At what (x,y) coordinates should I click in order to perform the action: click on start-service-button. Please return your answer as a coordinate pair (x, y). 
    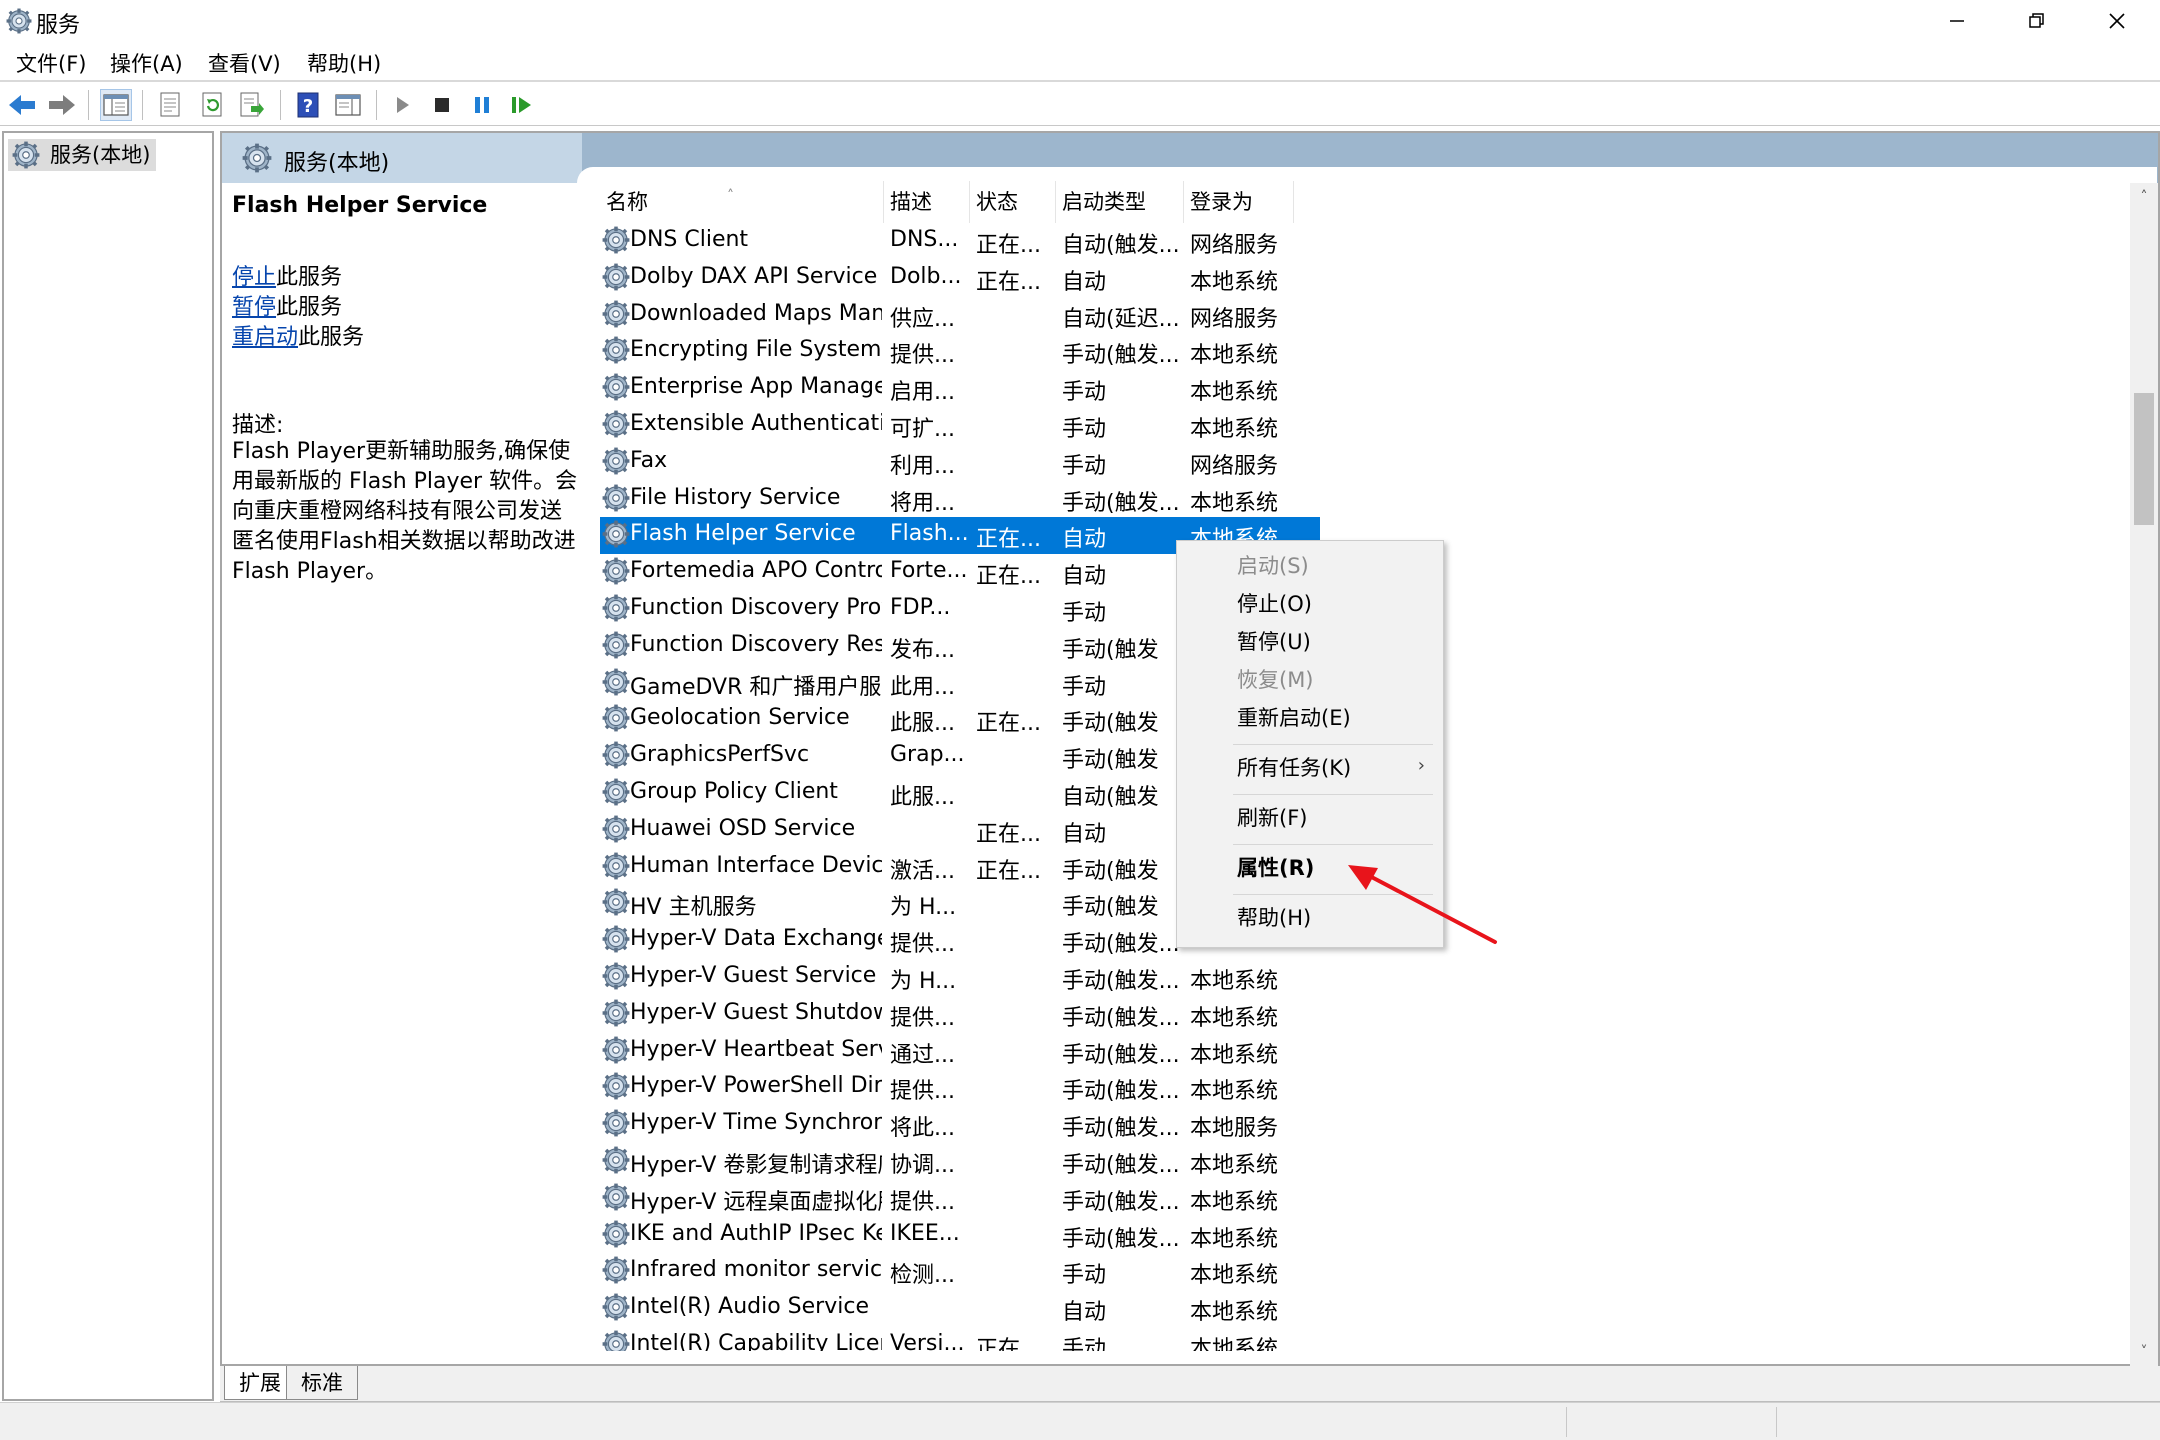
    Looking at the image, I should click on (402, 105).